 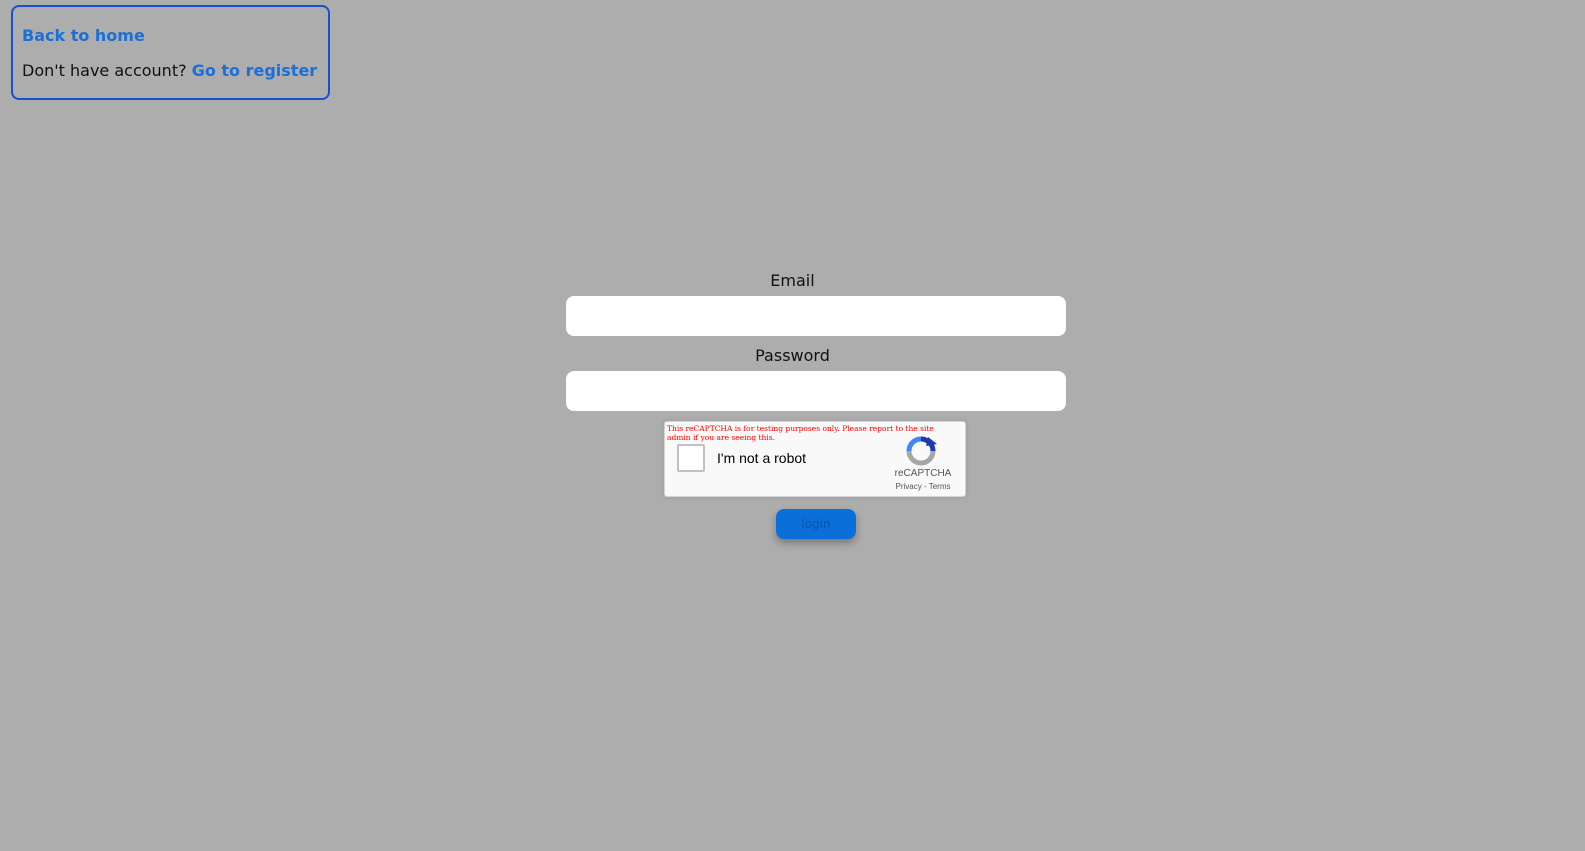 What do you see at coordinates (792, 280) in the screenshot?
I see `email-label: Email` at bounding box center [792, 280].